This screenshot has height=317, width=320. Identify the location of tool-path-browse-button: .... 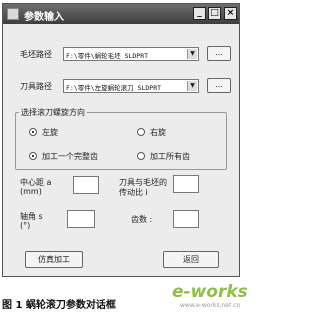
(219, 85).